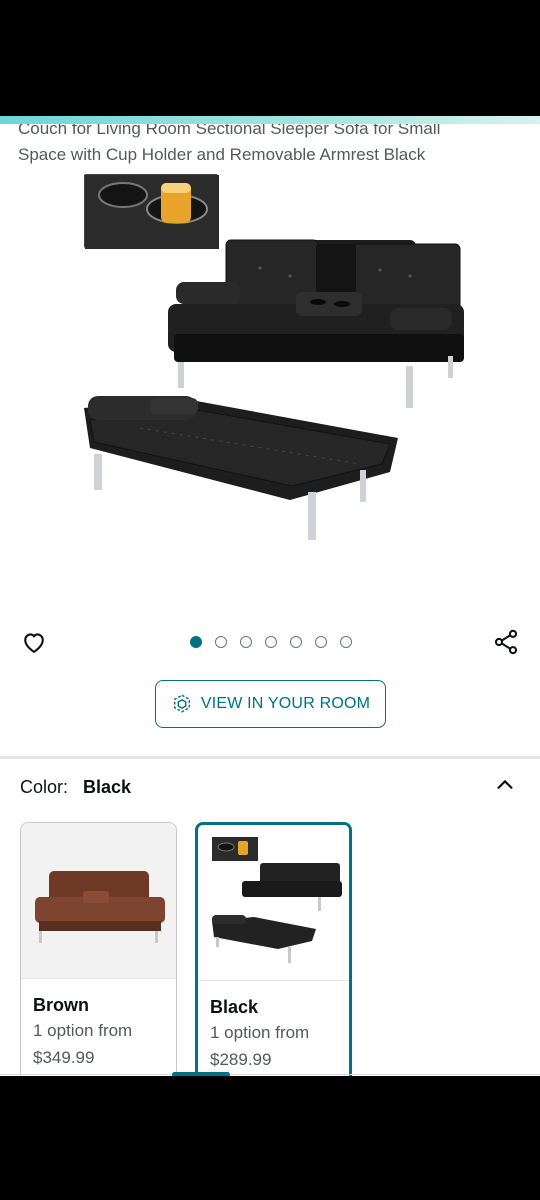 The image size is (540, 1200). I want to click on share-icon, so click(506, 642).